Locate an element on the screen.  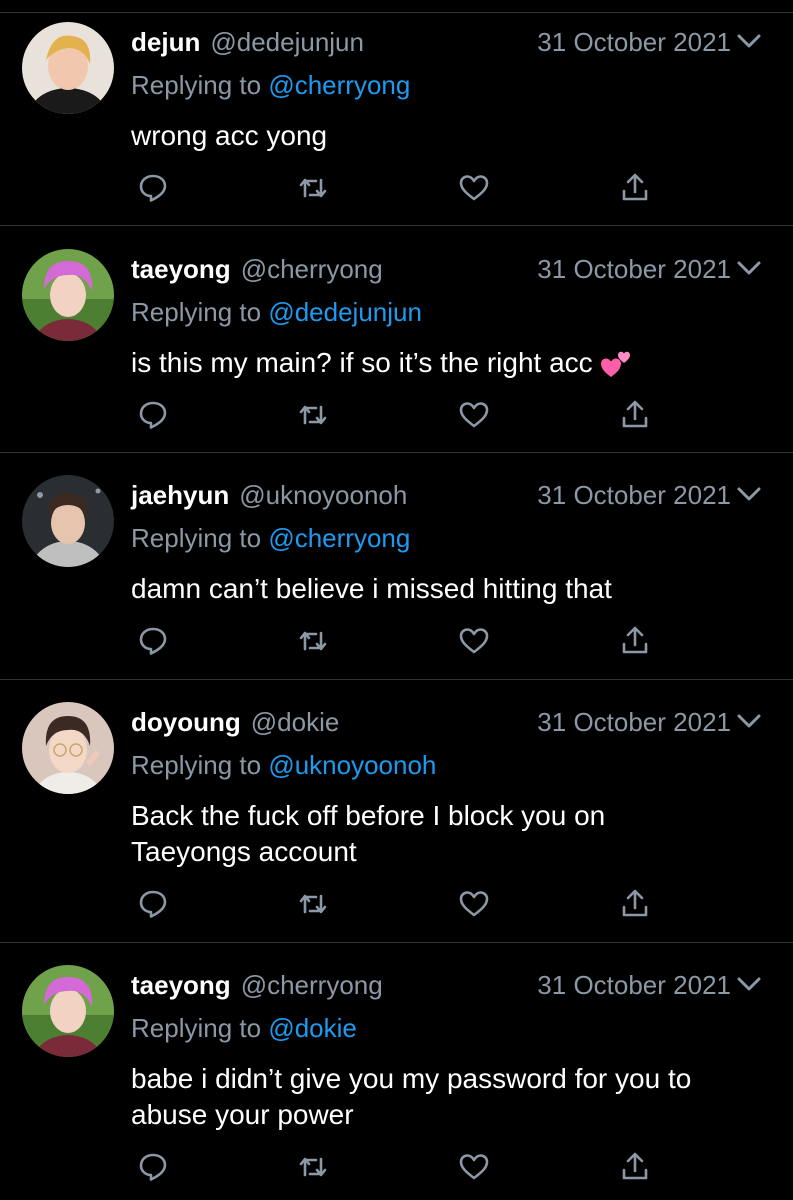
mention-link: @dokie is located at coordinates (312, 1028).